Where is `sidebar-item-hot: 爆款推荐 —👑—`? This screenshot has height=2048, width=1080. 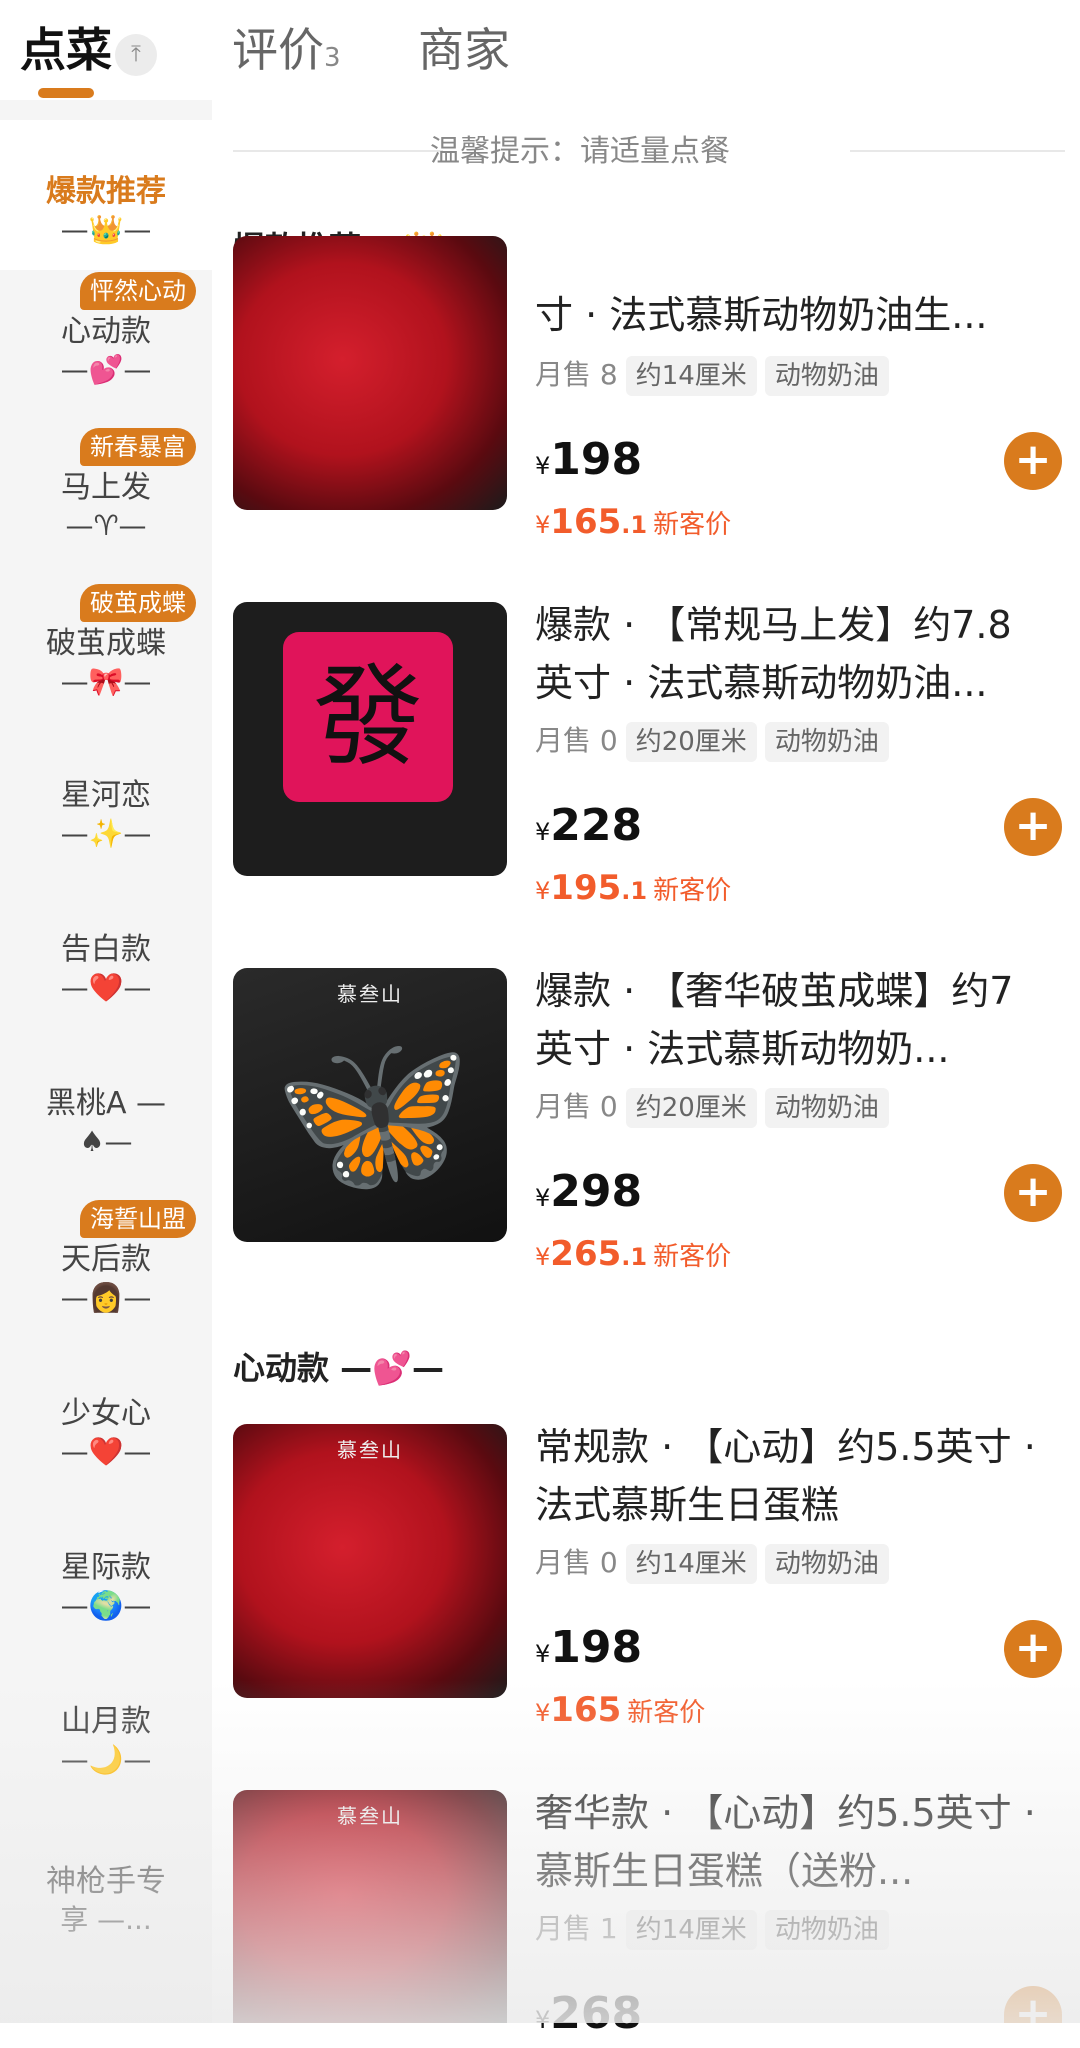 sidebar-item-hot: 爆款推荐 —👑— is located at coordinates (106, 195).